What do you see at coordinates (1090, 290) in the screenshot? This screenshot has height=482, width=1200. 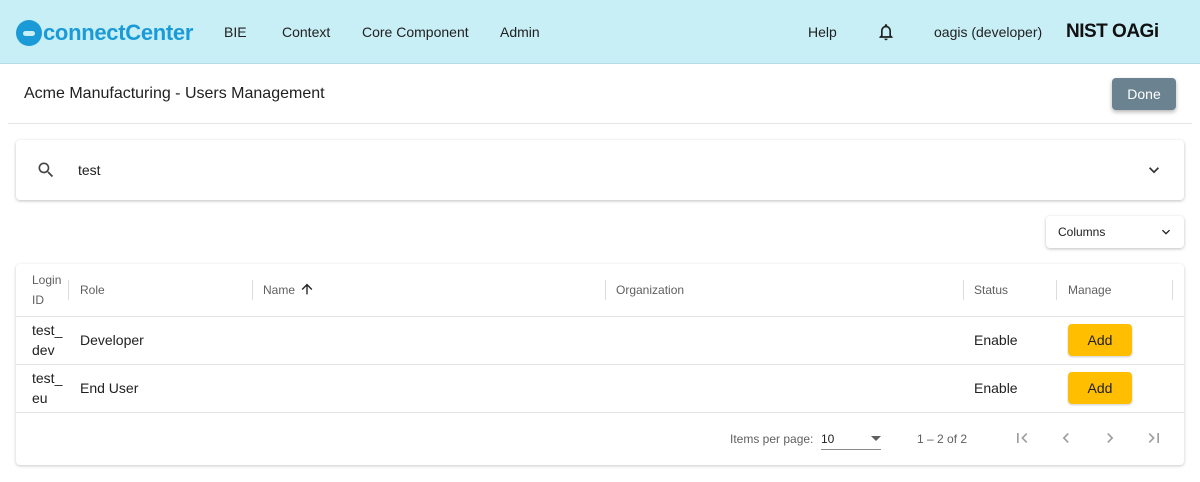 I see `header-manage: Manage` at bounding box center [1090, 290].